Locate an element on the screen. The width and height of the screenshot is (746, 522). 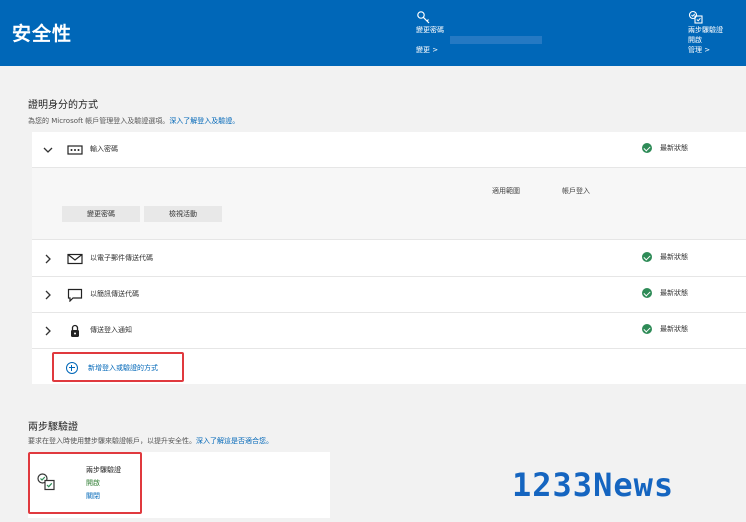
method-row-sms: 以簡訊傳送代碼 最新狀態 is located at coordinates (389, 295).